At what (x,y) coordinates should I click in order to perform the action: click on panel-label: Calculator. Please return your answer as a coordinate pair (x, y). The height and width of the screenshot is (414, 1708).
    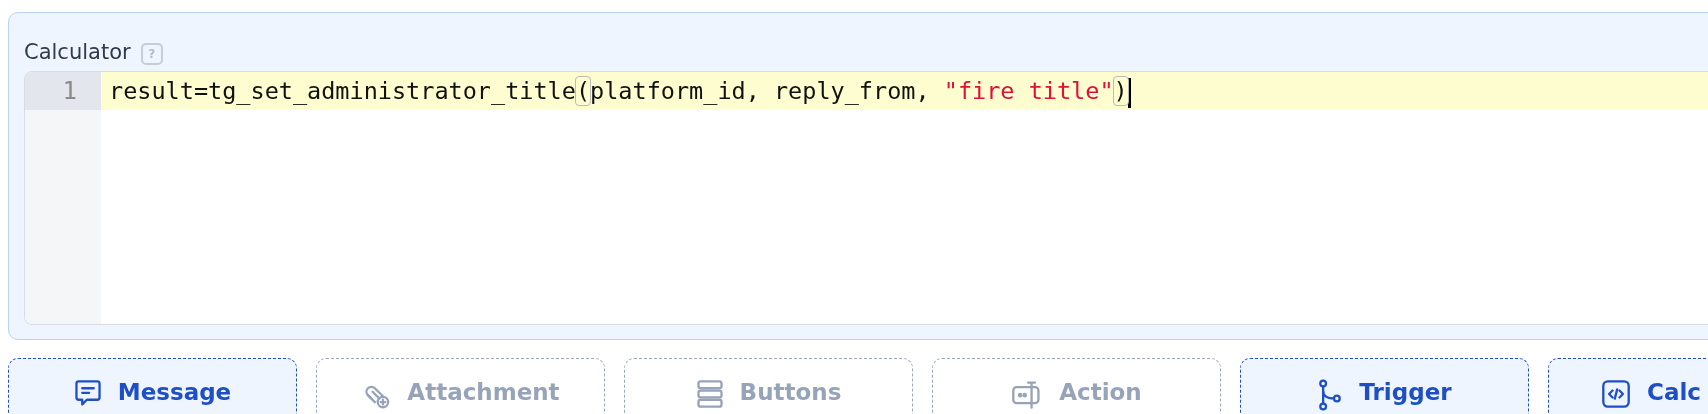
    Looking at the image, I should click on (77, 52).